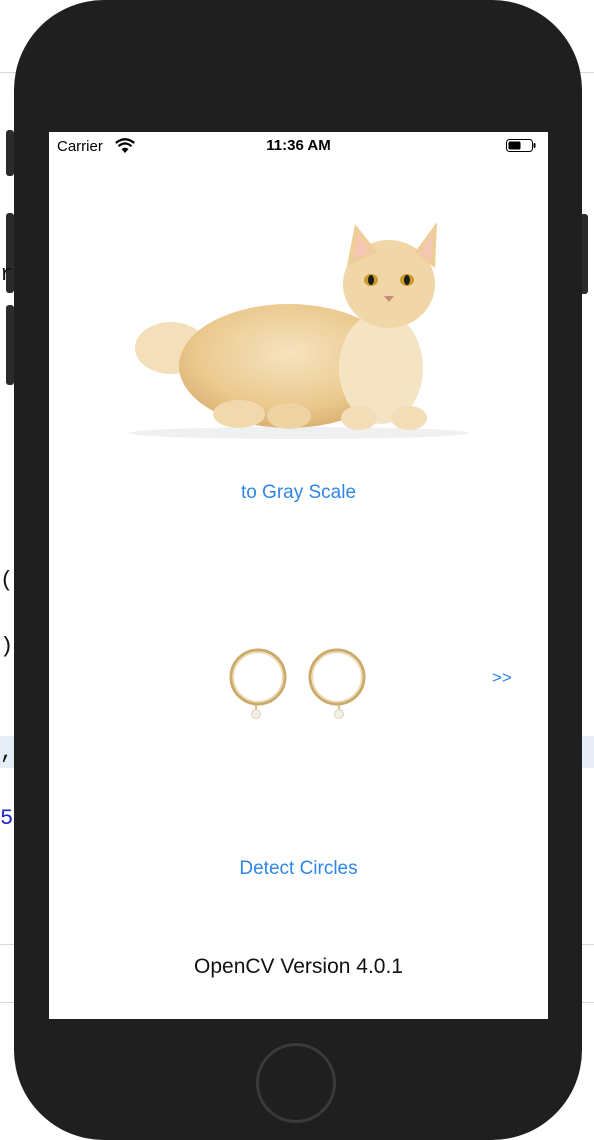 The height and width of the screenshot is (1140, 594). What do you see at coordinates (7, 752) in the screenshot?
I see `editor-glyph: ,` at bounding box center [7, 752].